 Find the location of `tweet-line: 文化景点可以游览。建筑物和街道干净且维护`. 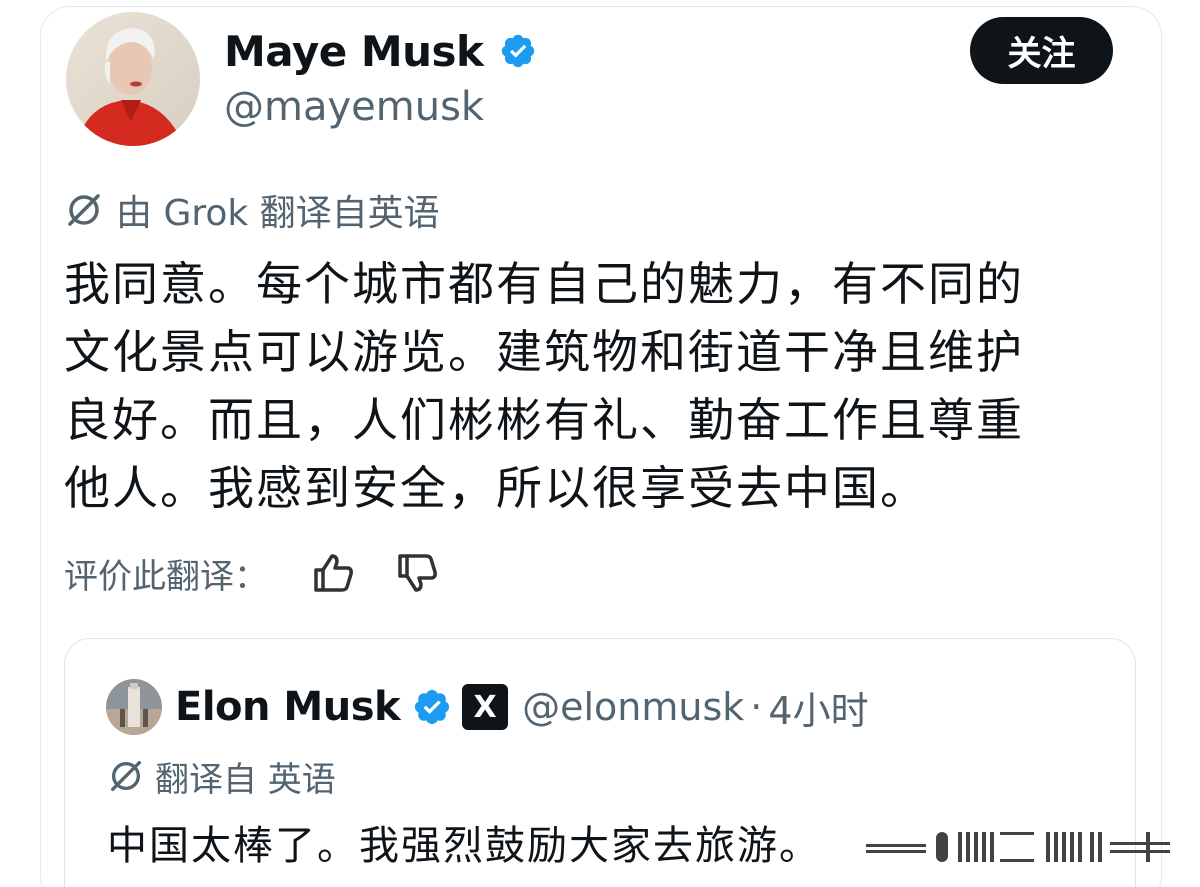

tweet-line: 文化景点可以游览。建筑物和街道干净且维护 is located at coordinates (544, 352).